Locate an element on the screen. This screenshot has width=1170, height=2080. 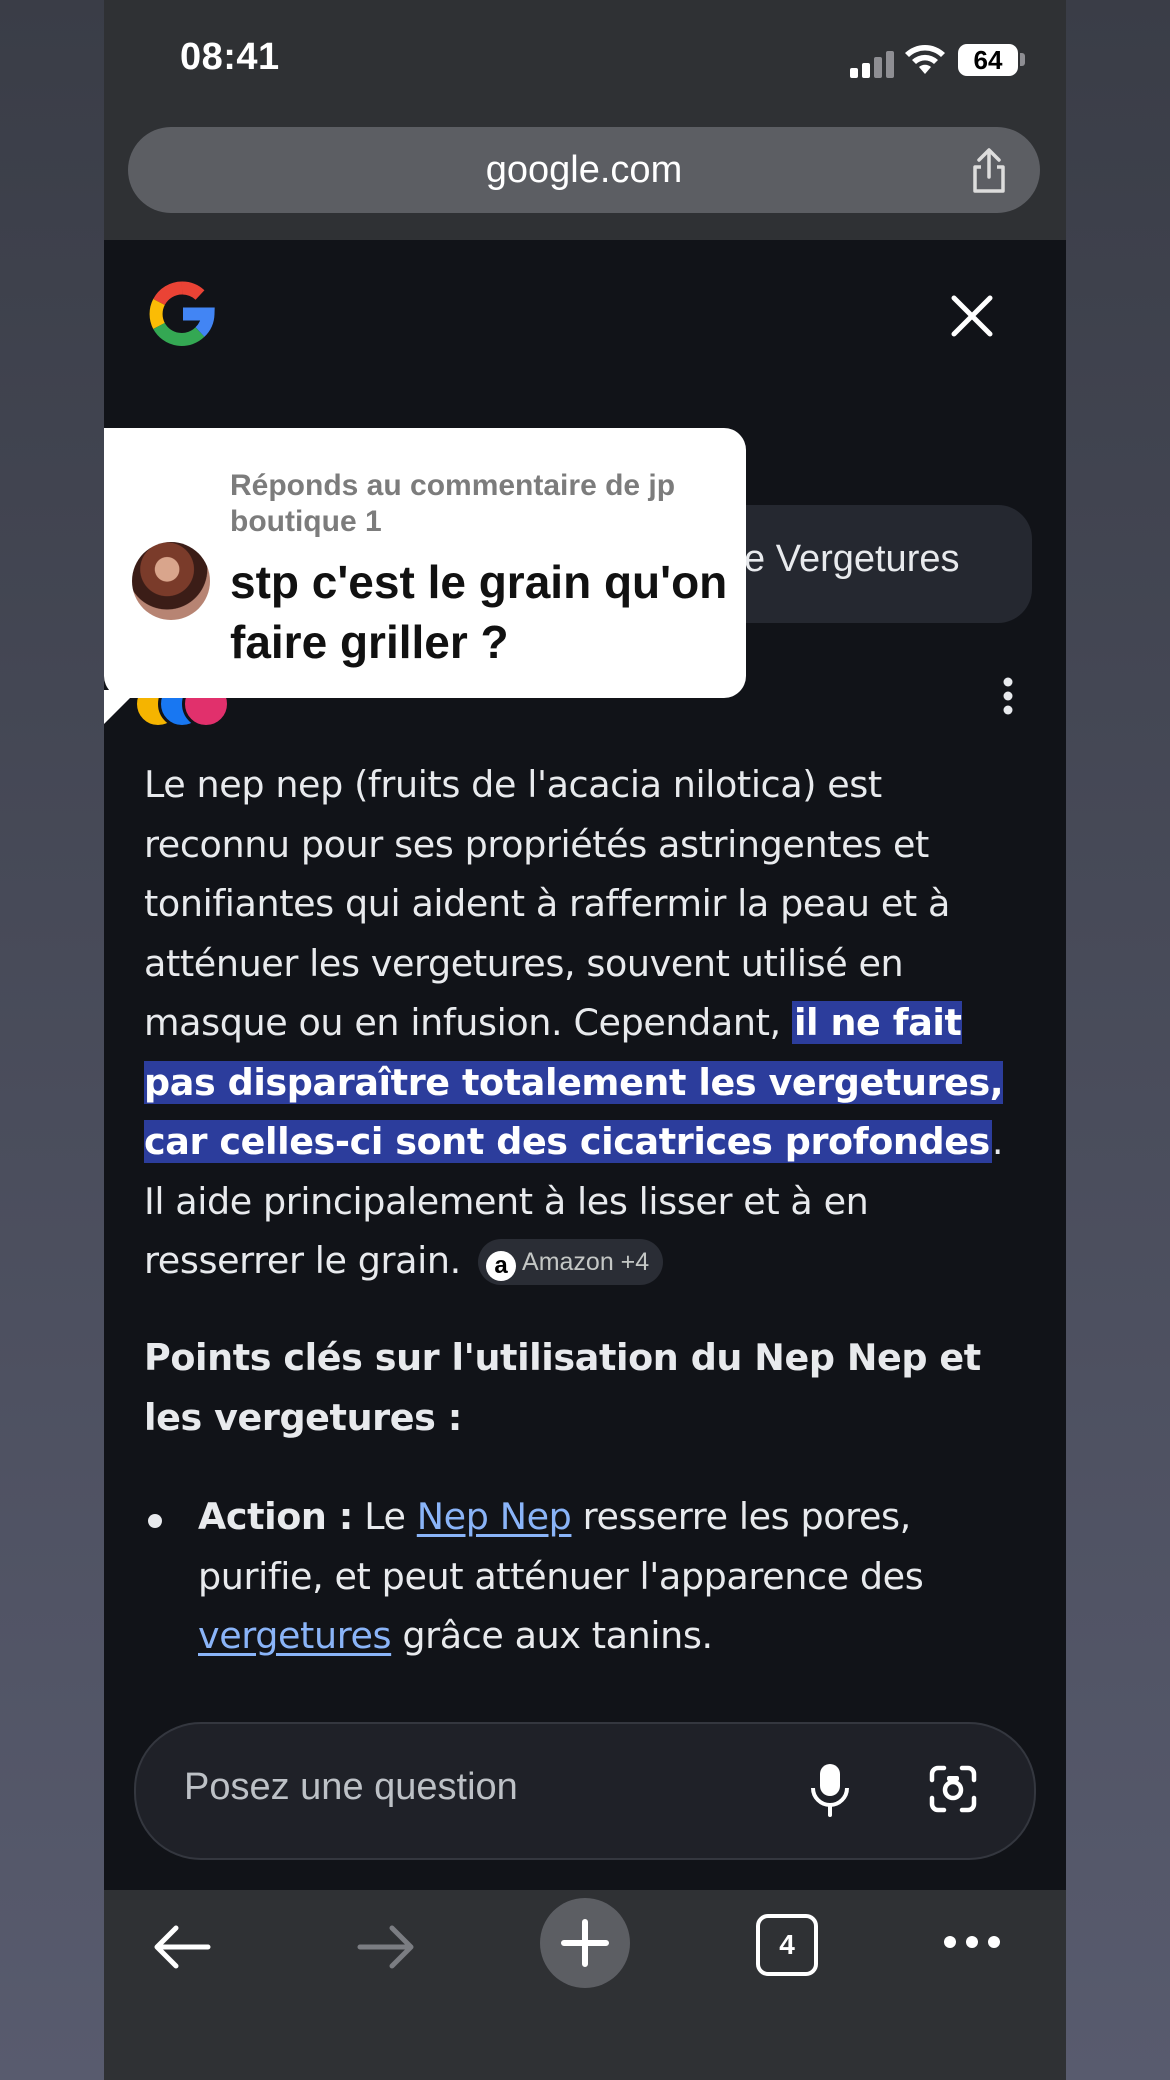
battery-indicator: 64 is located at coordinates (988, 60).